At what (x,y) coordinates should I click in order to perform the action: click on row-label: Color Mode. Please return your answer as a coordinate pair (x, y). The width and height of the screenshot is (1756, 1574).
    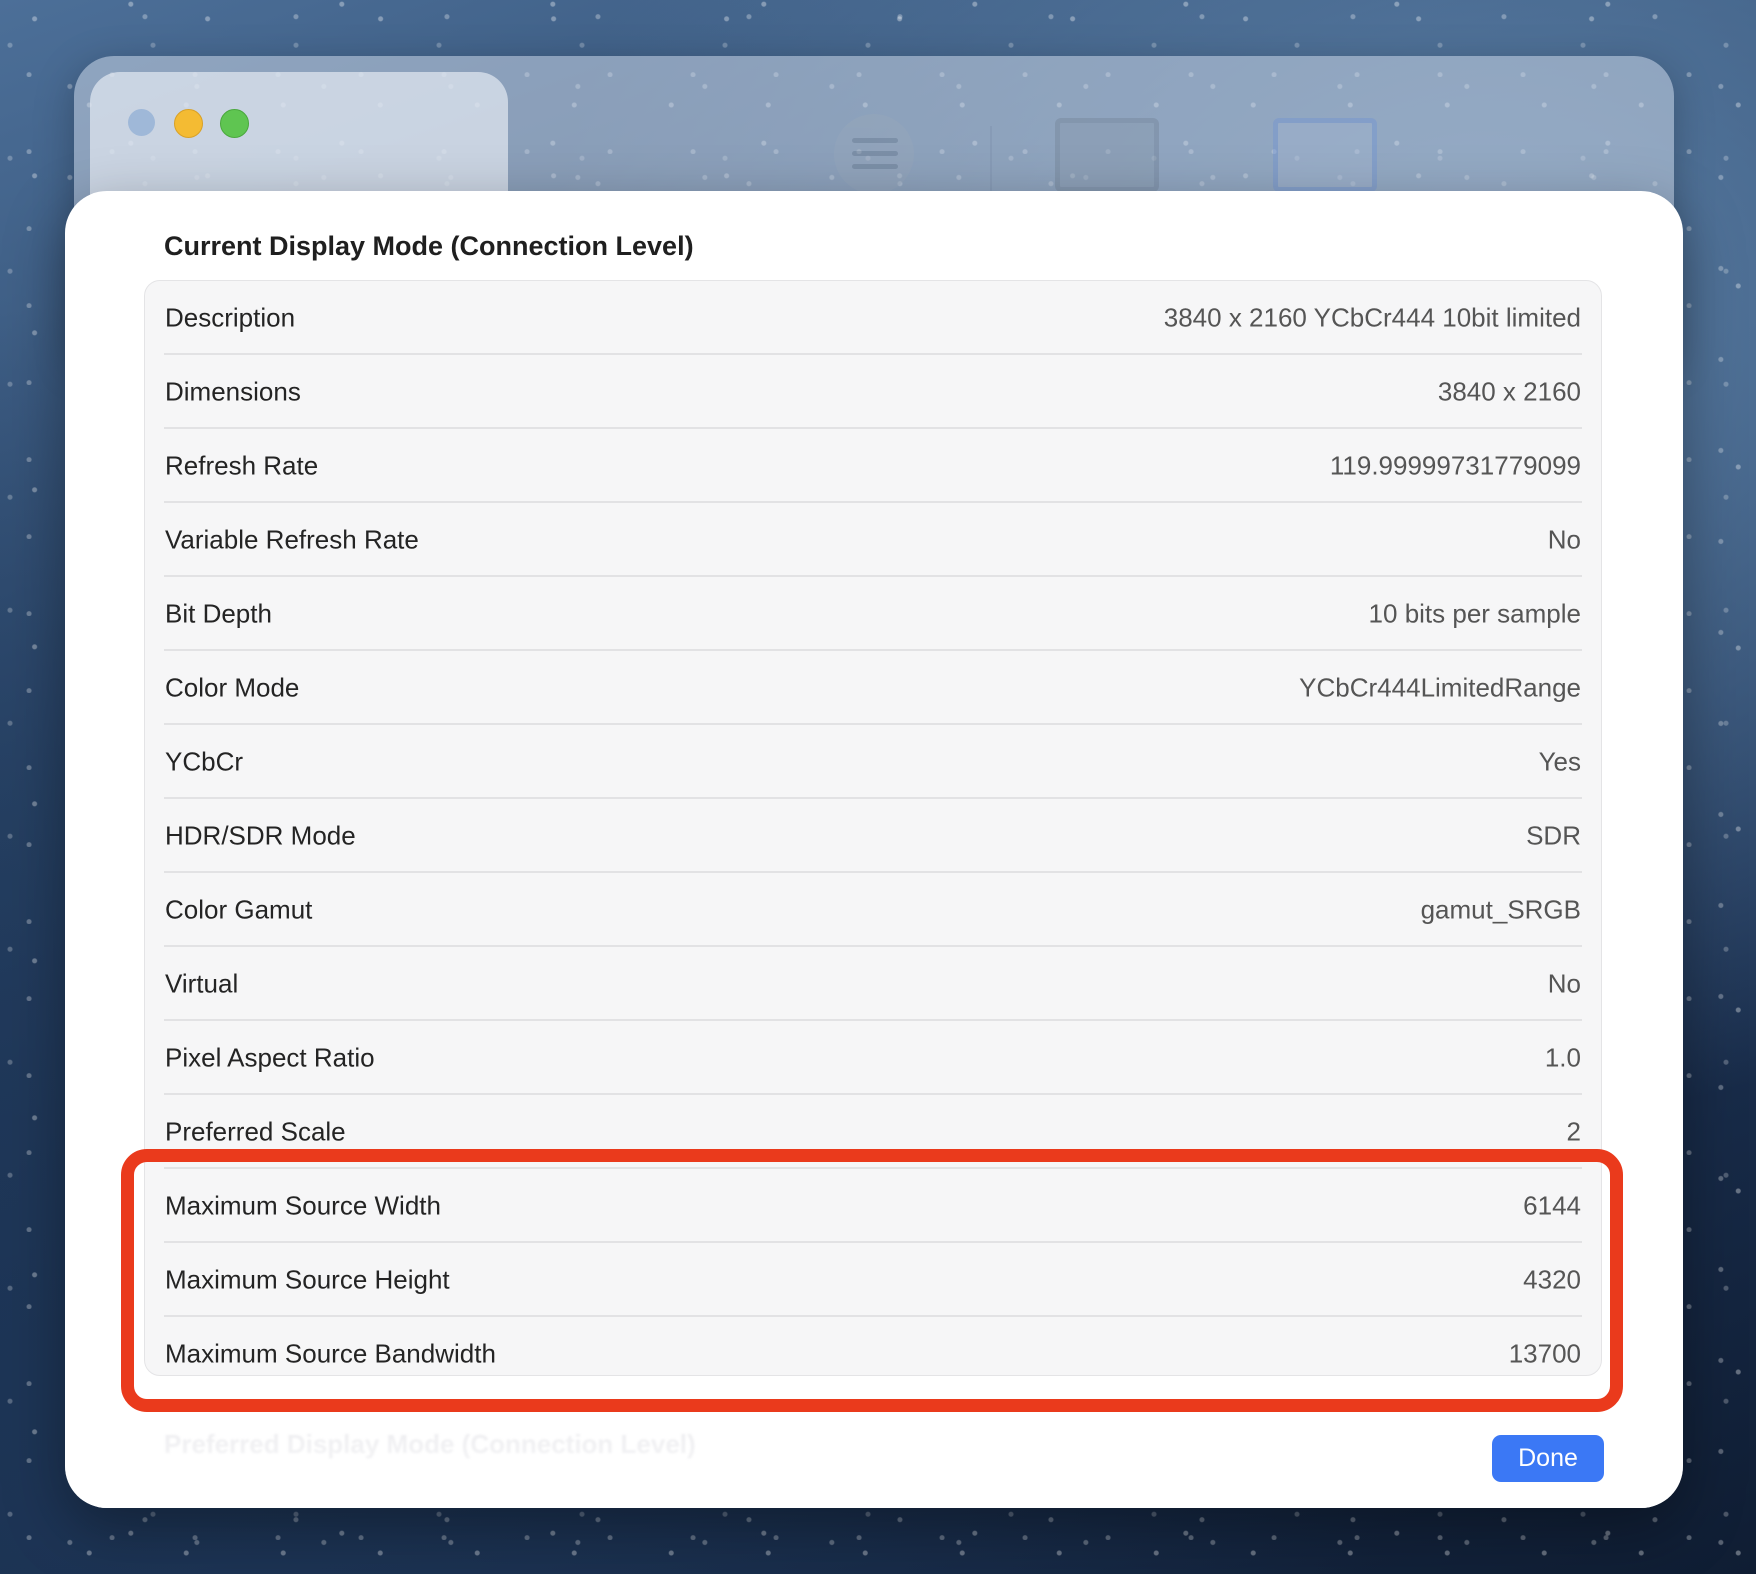
    Looking at the image, I should click on (232, 687).